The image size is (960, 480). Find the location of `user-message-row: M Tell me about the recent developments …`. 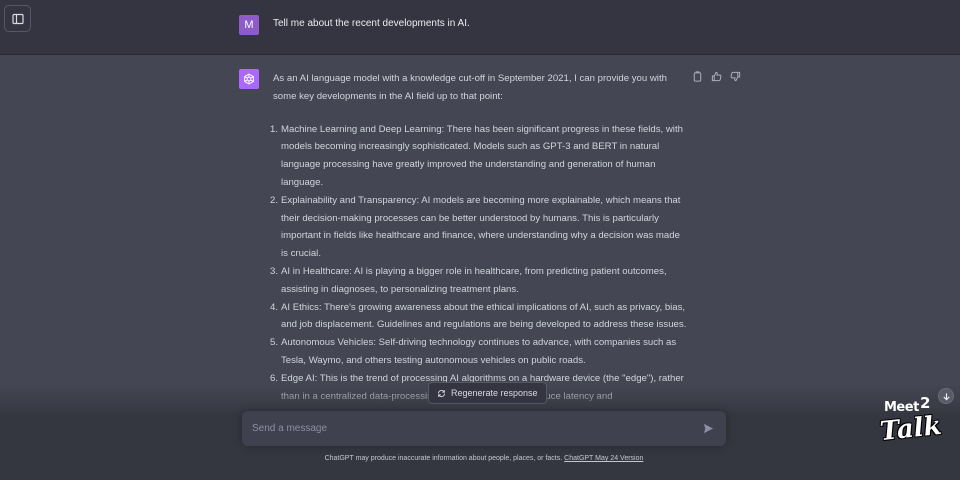

user-message-row: M Tell me about the recent developments … is located at coordinates (480, 27).